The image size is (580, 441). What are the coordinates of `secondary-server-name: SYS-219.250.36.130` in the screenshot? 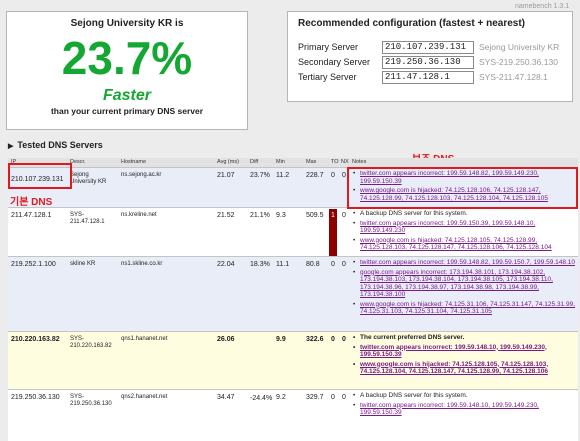 It's located at (518, 62).